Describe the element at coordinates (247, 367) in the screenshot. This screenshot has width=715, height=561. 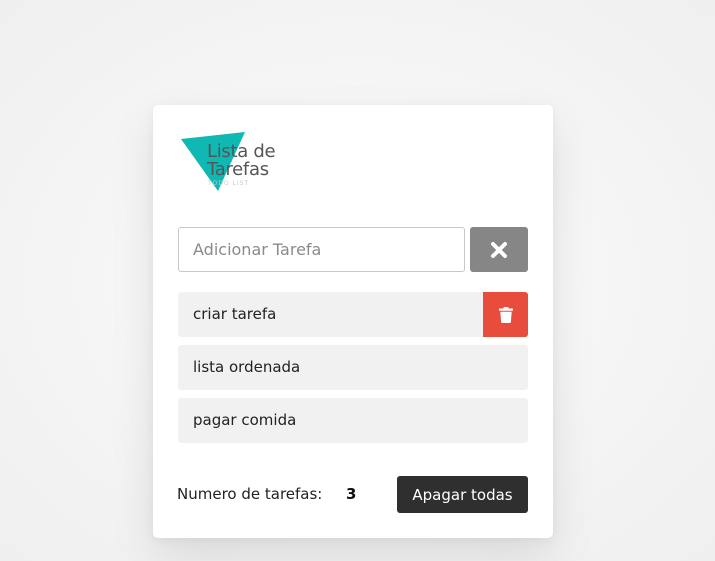
I see `task-text: lista ordenada` at that location.